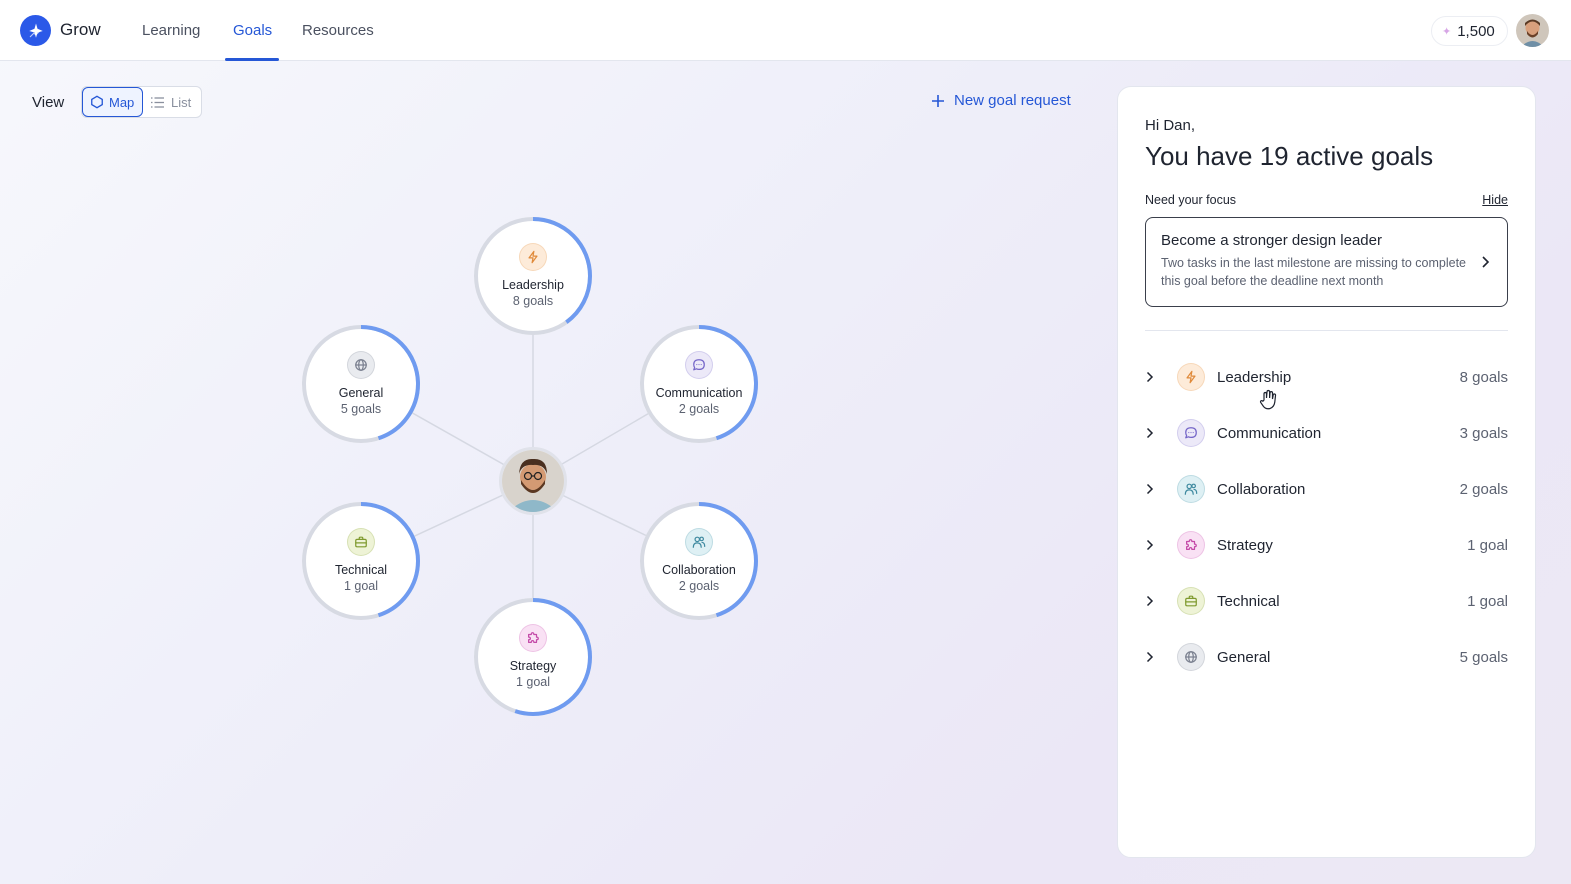 This screenshot has width=1571, height=884. I want to click on brand-name: Grow, so click(80, 29).